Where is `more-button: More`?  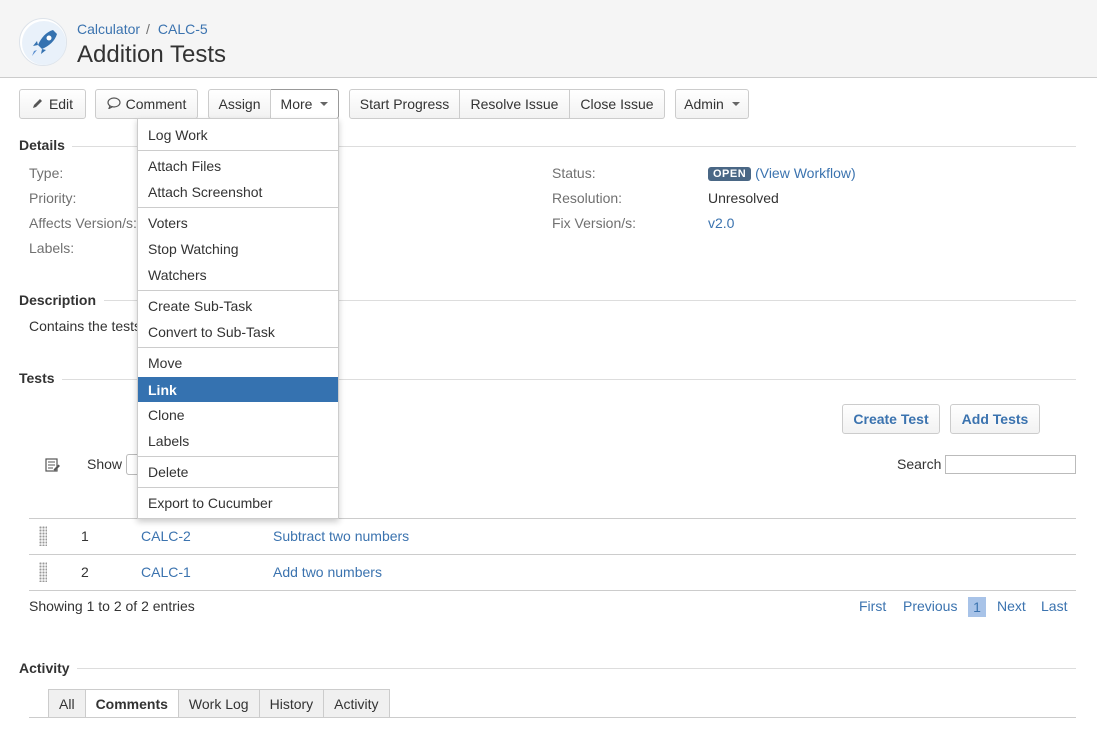 more-button: More is located at coordinates (305, 104).